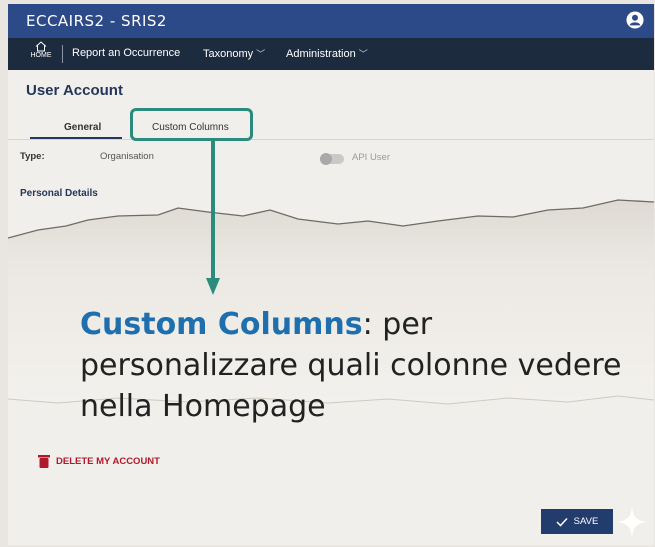 Image resolution: width=655 pixels, height=547 pixels. What do you see at coordinates (41, 46) in the screenshot?
I see `home-icon` at bounding box center [41, 46].